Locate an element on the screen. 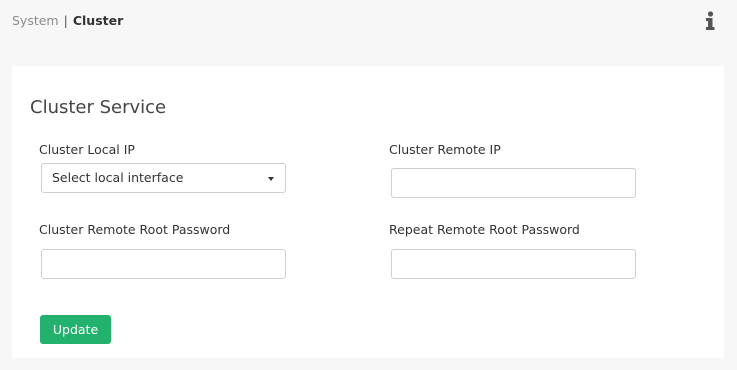 The width and height of the screenshot is (737, 370). update-button: Update is located at coordinates (75, 329).